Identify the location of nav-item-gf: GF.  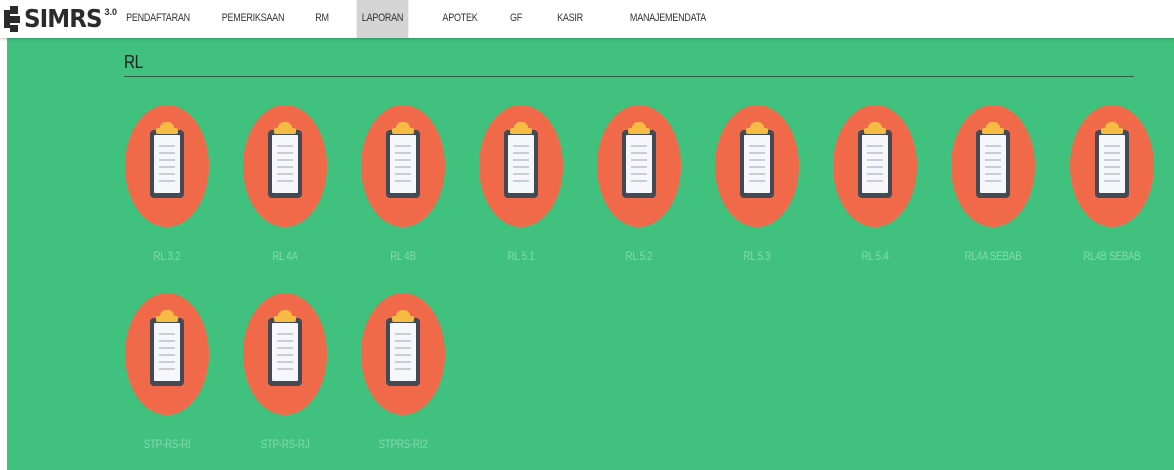
(516, 19).